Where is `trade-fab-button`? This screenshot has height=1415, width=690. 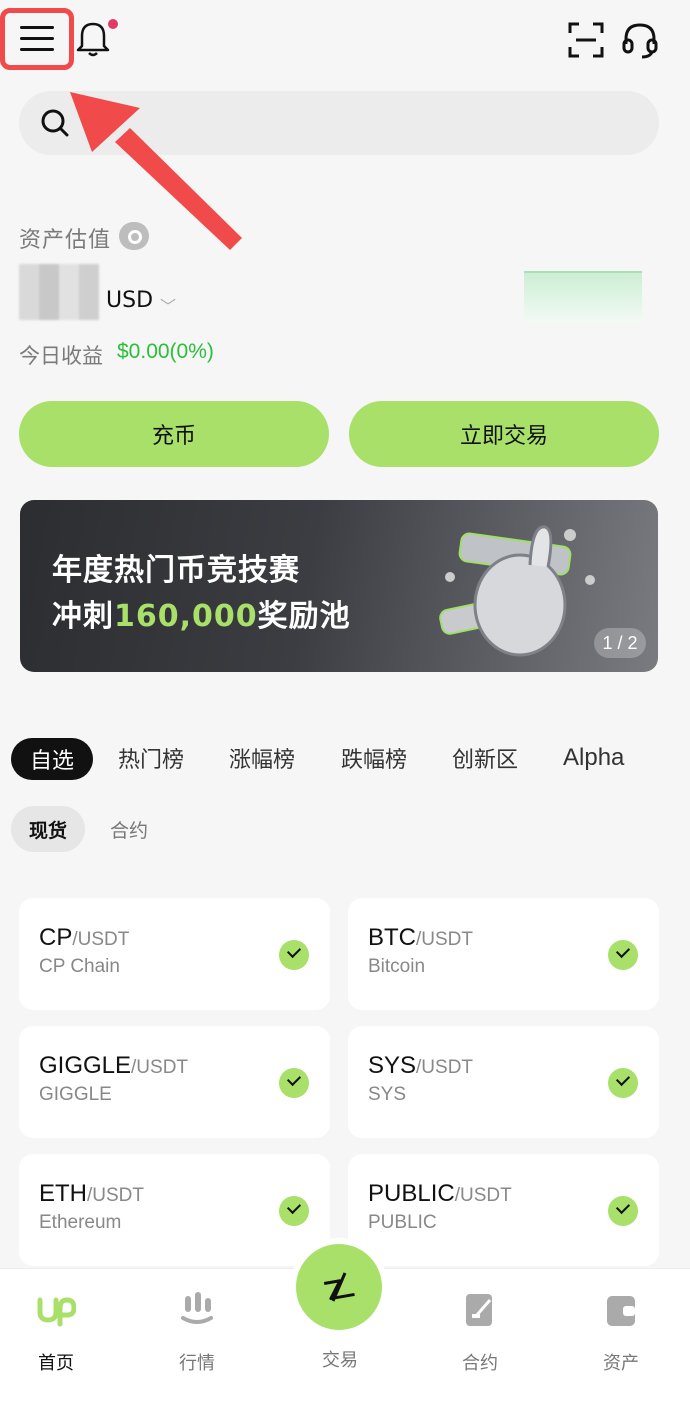
trade-fab-button is located at coordinates (339, 1287).